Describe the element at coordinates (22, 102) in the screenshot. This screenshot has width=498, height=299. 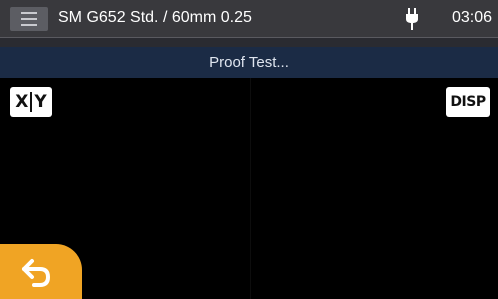
I see `x-label: X` at that location.